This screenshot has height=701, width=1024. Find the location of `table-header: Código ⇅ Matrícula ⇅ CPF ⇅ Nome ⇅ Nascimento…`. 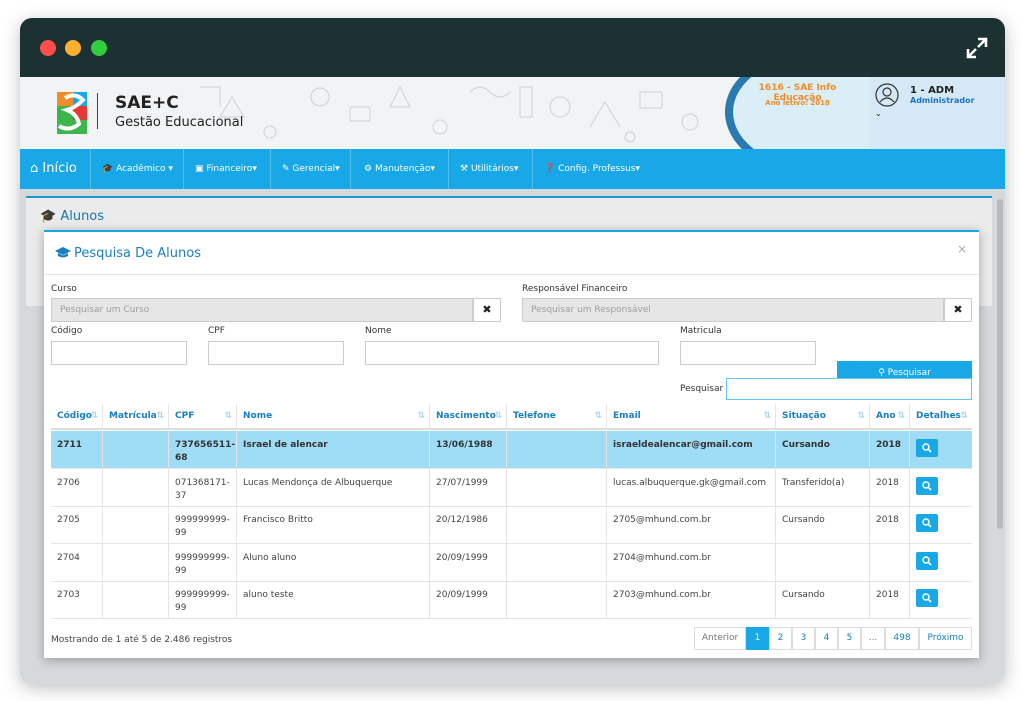

table-header: Código ⇅ Matrícula ⇅ CPF ⇅ Nome ⇅ Nascimento… is located at coordinates (511, 417).